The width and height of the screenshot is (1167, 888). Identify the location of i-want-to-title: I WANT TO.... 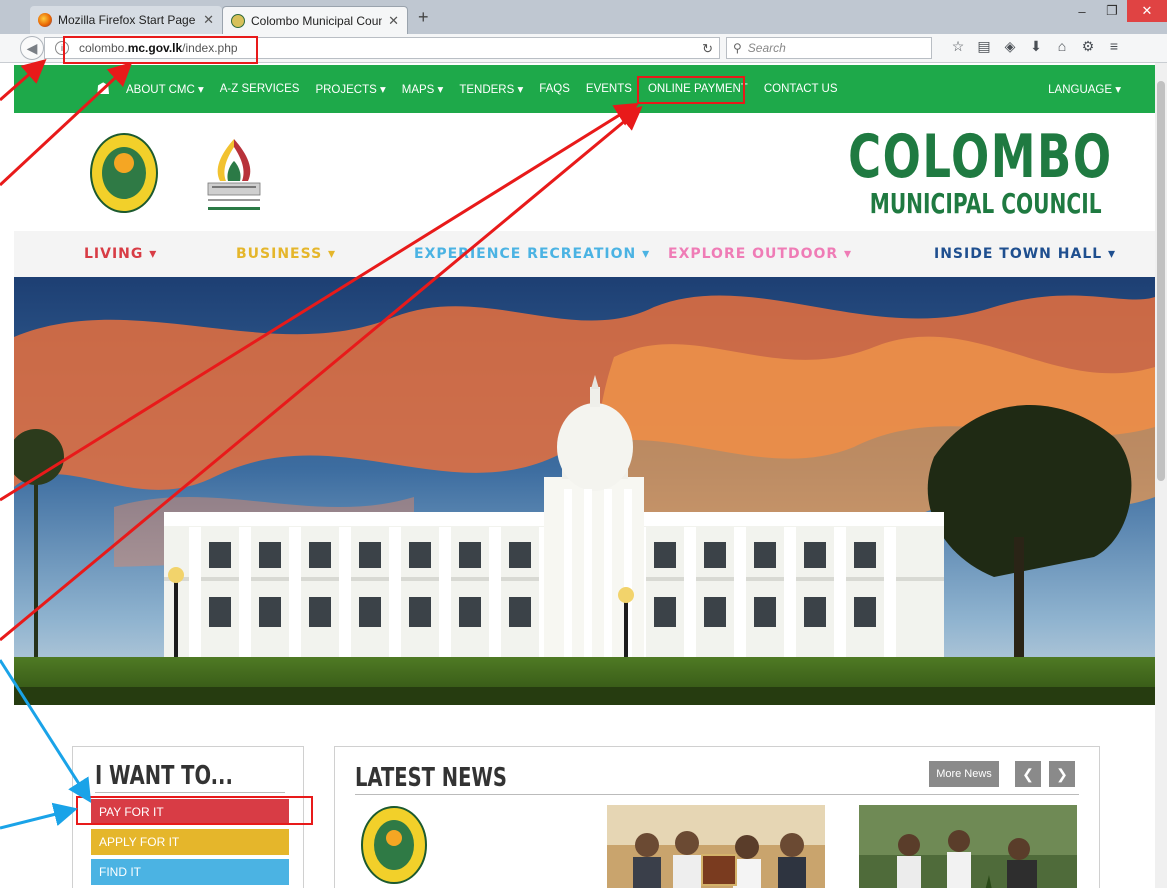
(164, 776).